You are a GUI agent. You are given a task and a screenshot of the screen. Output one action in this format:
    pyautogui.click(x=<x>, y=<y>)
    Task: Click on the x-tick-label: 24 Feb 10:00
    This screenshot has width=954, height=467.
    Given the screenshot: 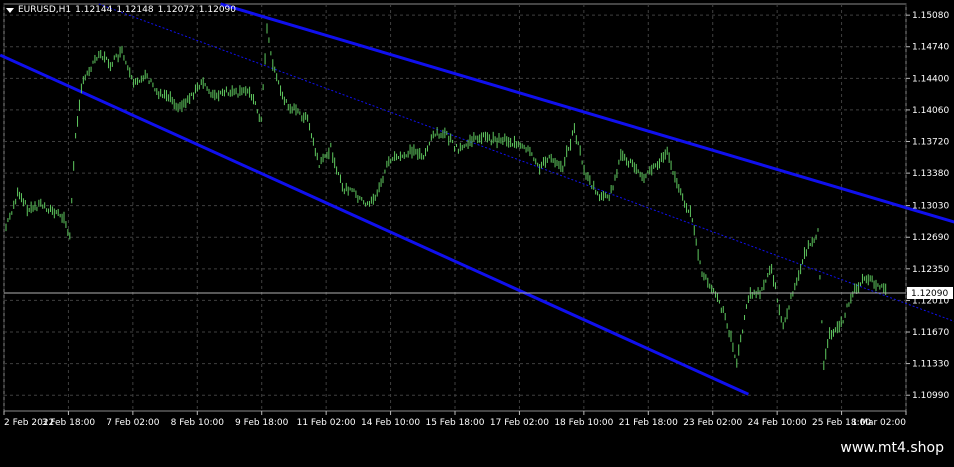 What is the action you would take?
    pyautogui.click(x=777, y=423)
    